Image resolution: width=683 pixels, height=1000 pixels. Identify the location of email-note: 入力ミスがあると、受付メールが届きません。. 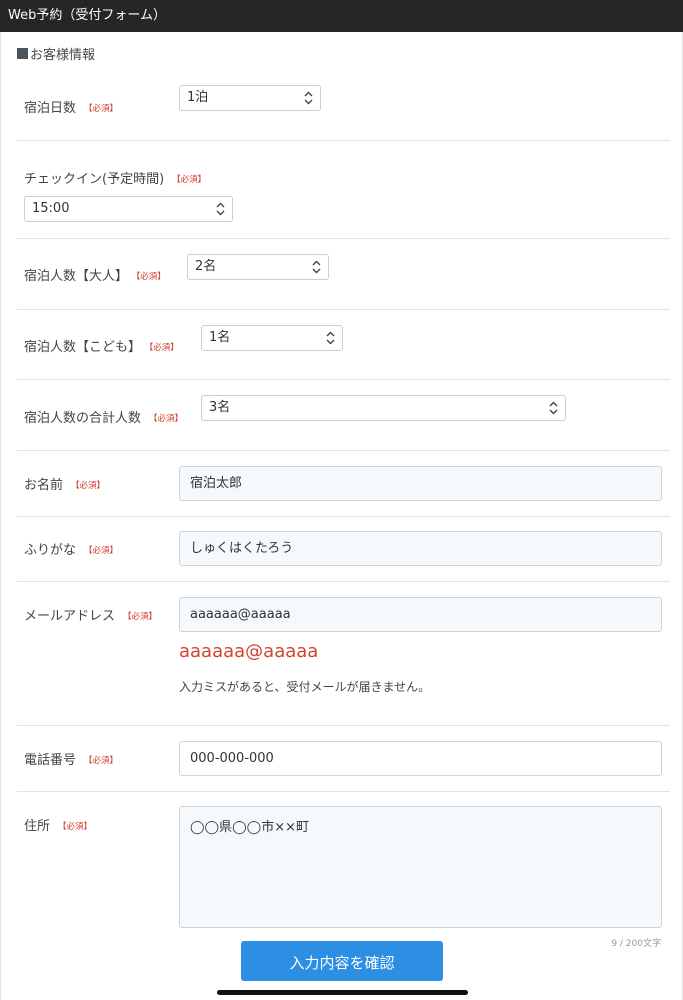
(305, 687).